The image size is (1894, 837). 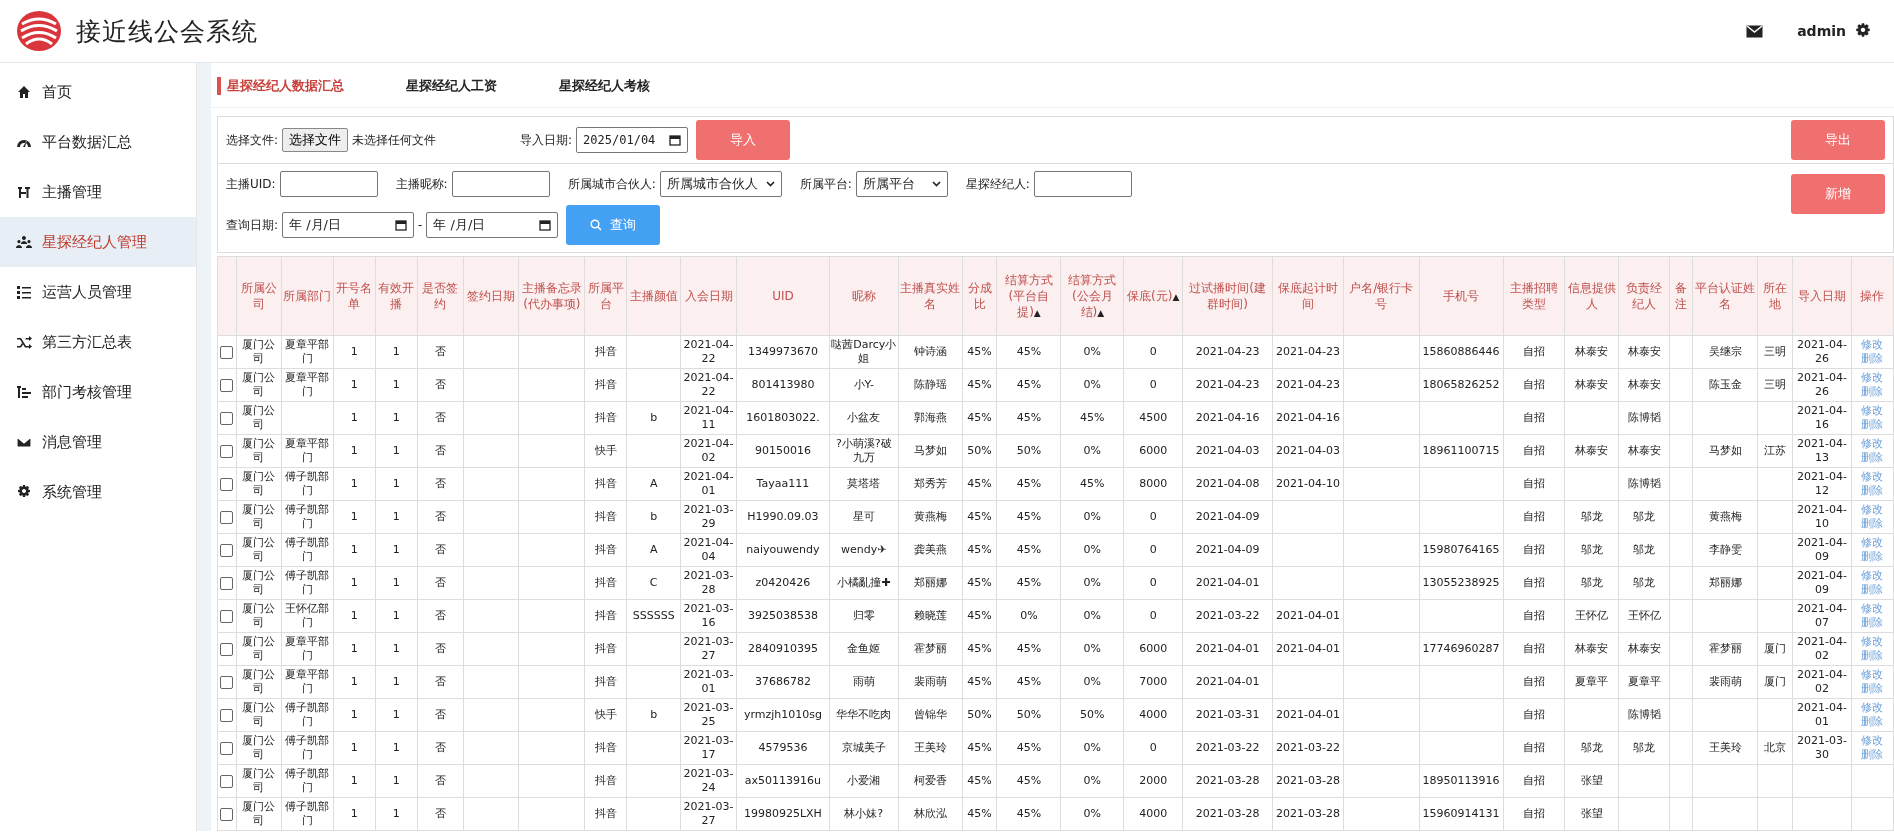 I want to click on column-header: 保底(元)▲, so click(x=1153, y=296).